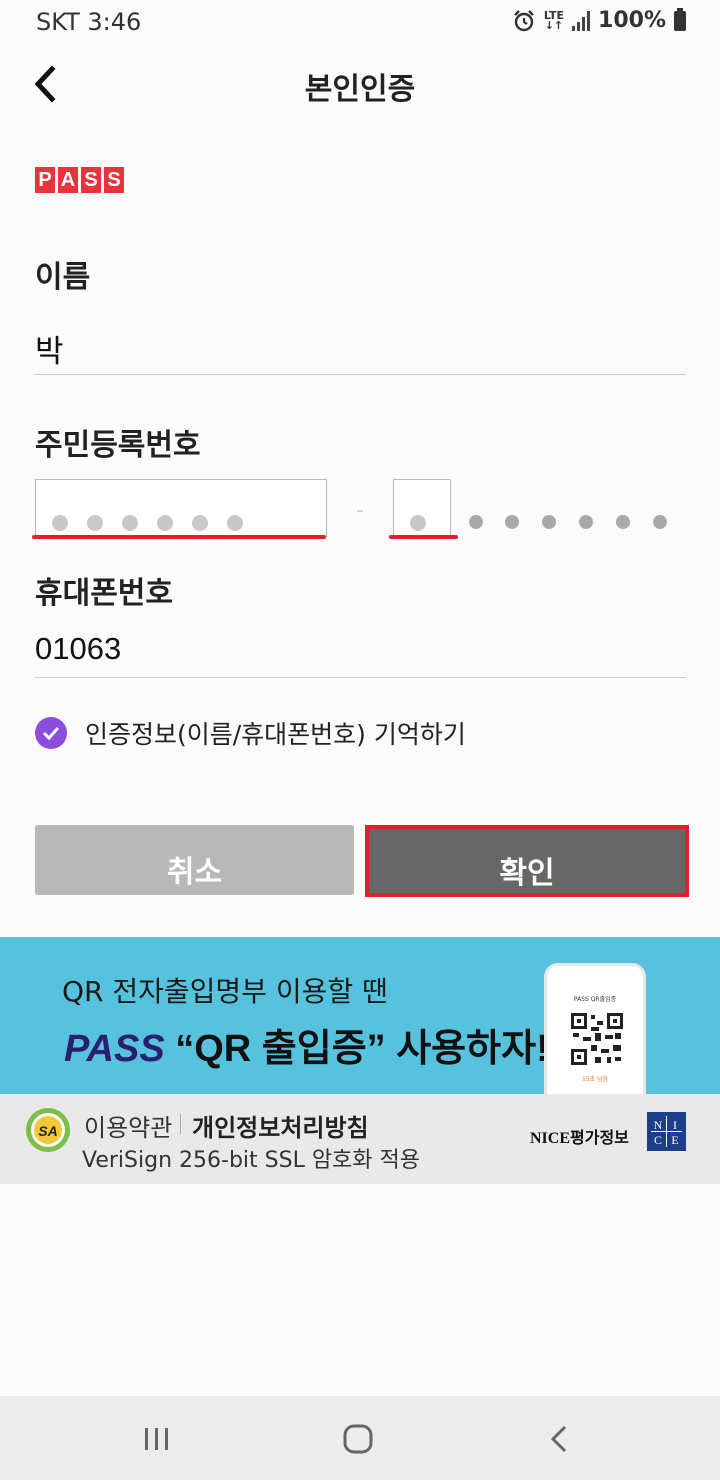  I want to click on banner-headline: QR 전자출입명부 이용할 땐, so click(225, 991).